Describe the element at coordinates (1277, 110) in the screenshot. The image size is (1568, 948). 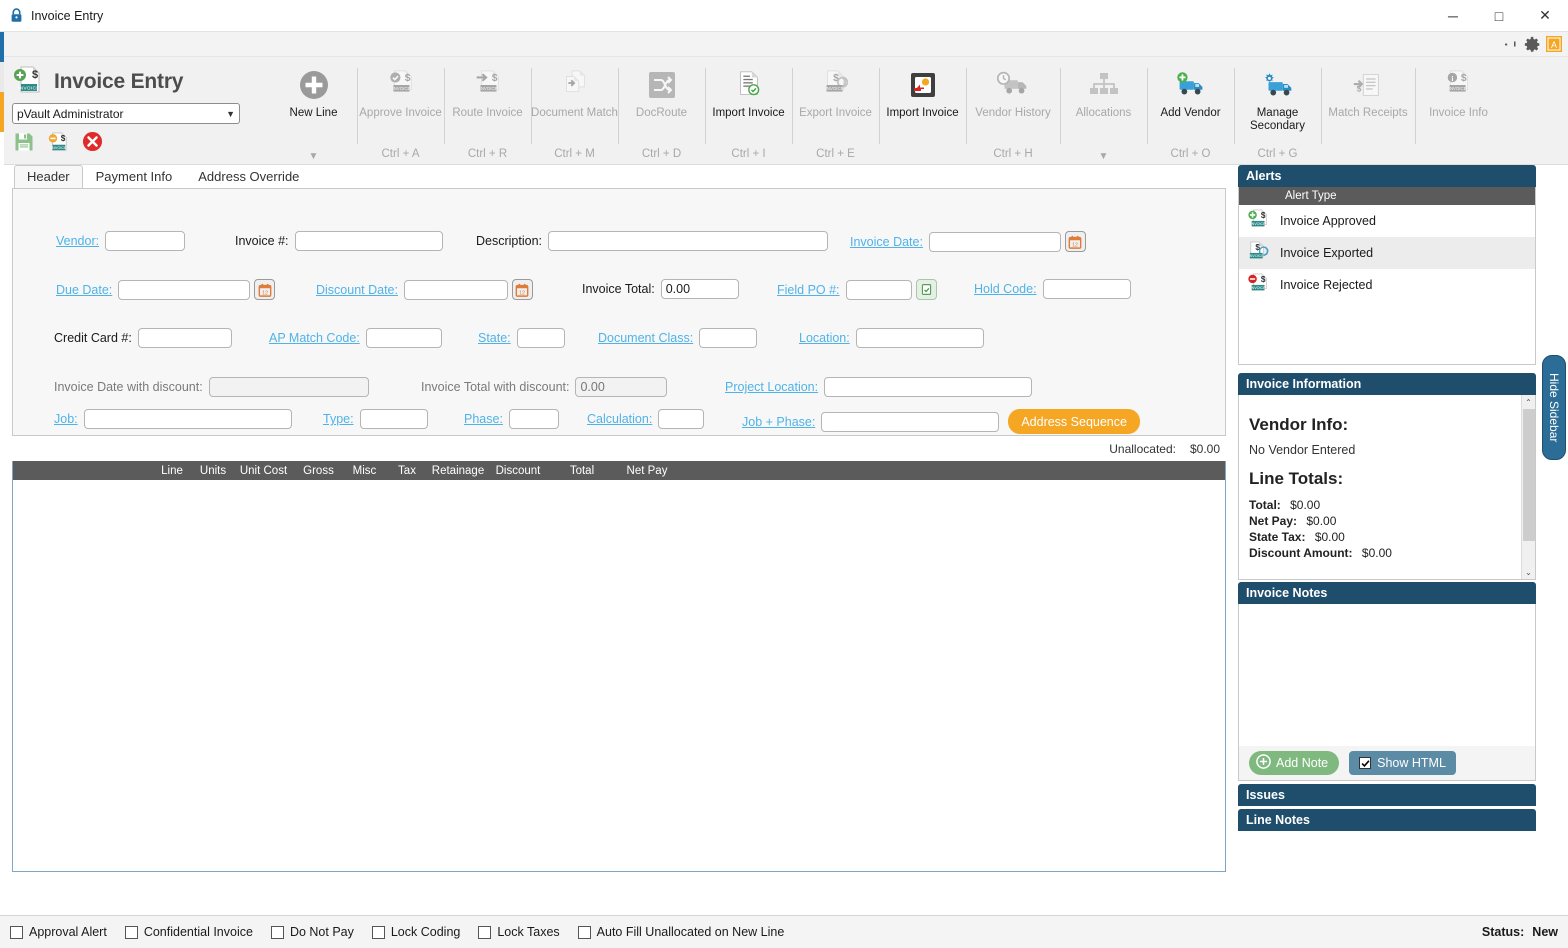
I see `ribbon-button-manage-secondary: Manage Secondary Ctrl + G` at that location.